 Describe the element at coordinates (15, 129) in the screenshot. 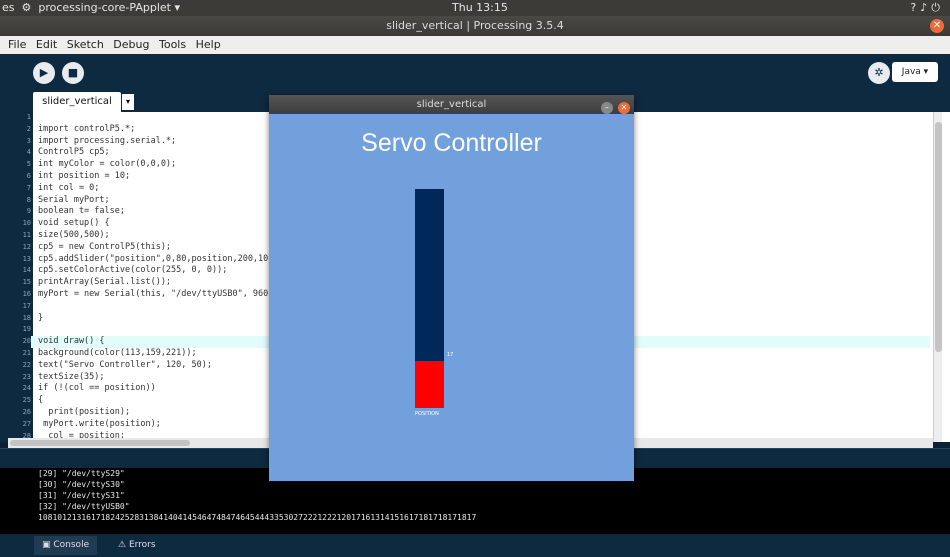

I see `line-number: 2` at that location.